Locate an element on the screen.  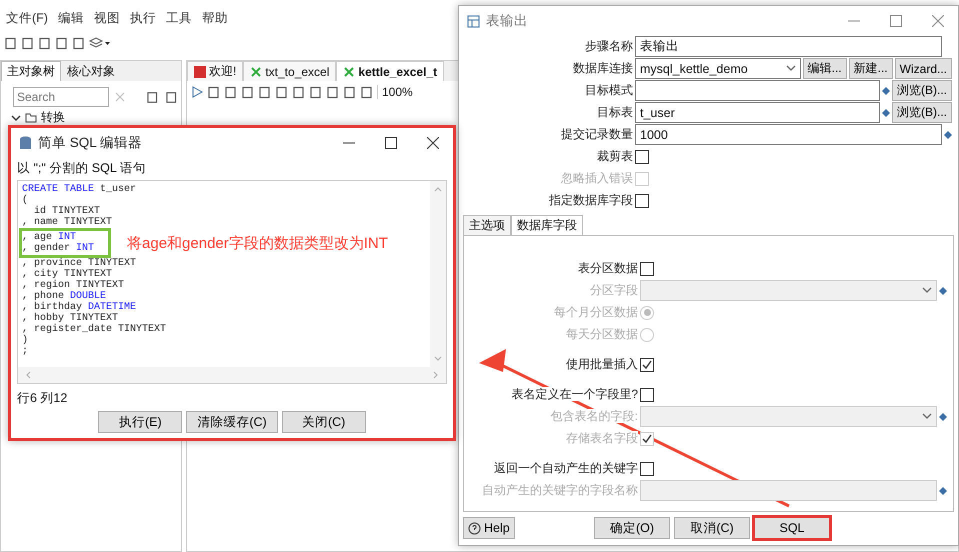
checkbox-label: 存储表名字段 is located at coordinates (602, 438).